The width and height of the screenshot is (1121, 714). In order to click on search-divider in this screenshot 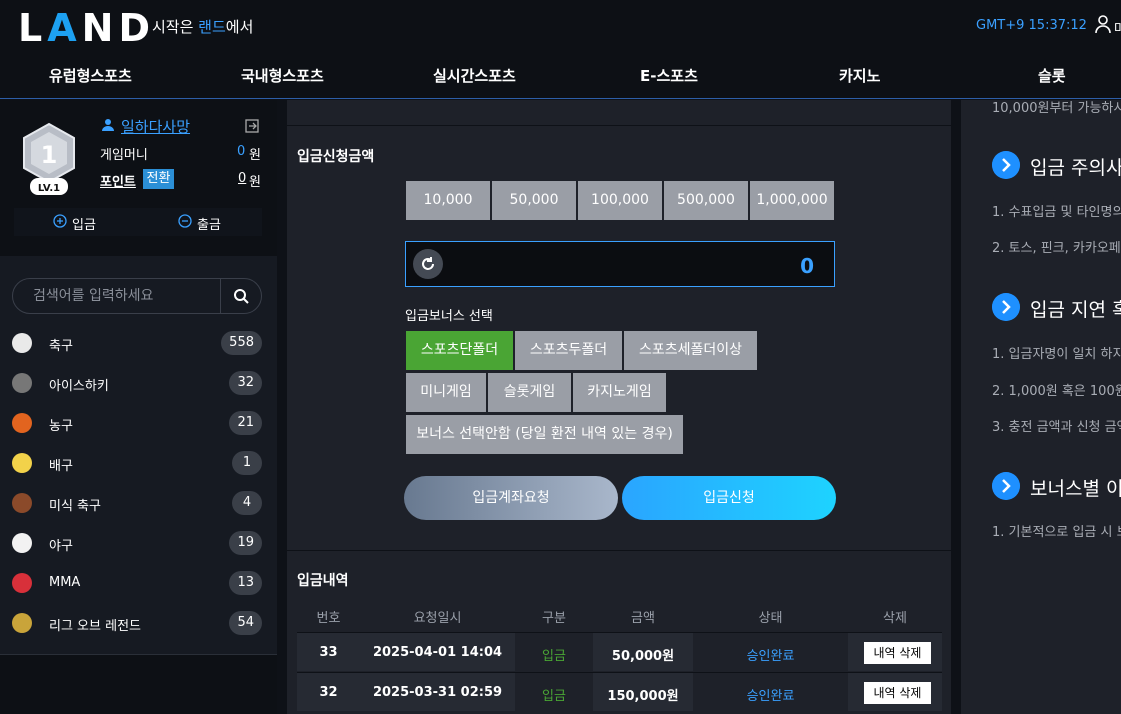, I will do `click(220, 296)`.